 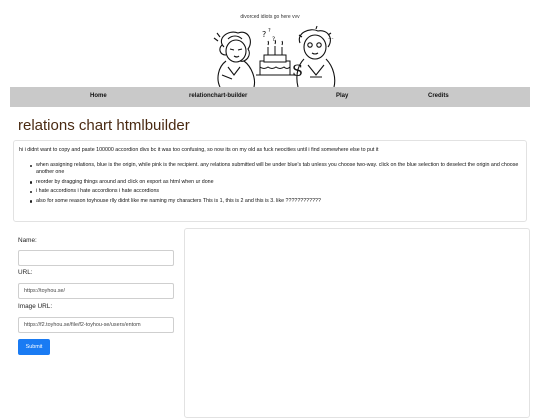 I want to click on question-marks: ? ? ?, so click(x=268, y=35).